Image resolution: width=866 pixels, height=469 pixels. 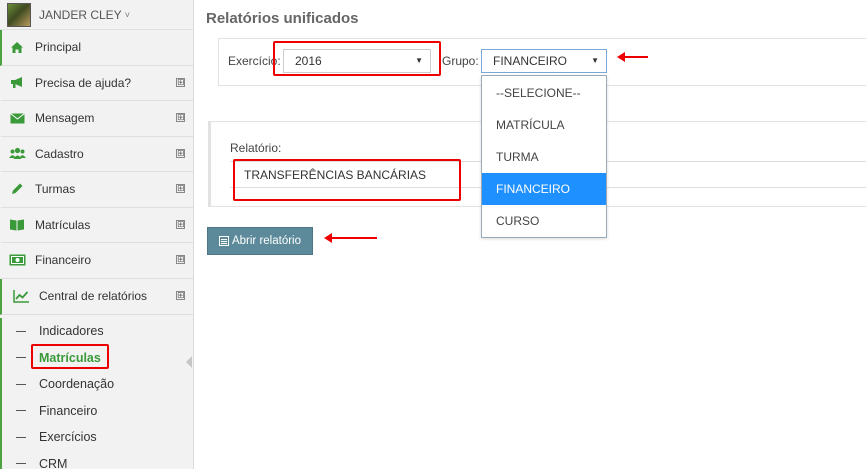 What do you see at coordinates (357, 58) in the screenshot?
I see `highlight-box-exercicio` at bounding box center [357, 58].